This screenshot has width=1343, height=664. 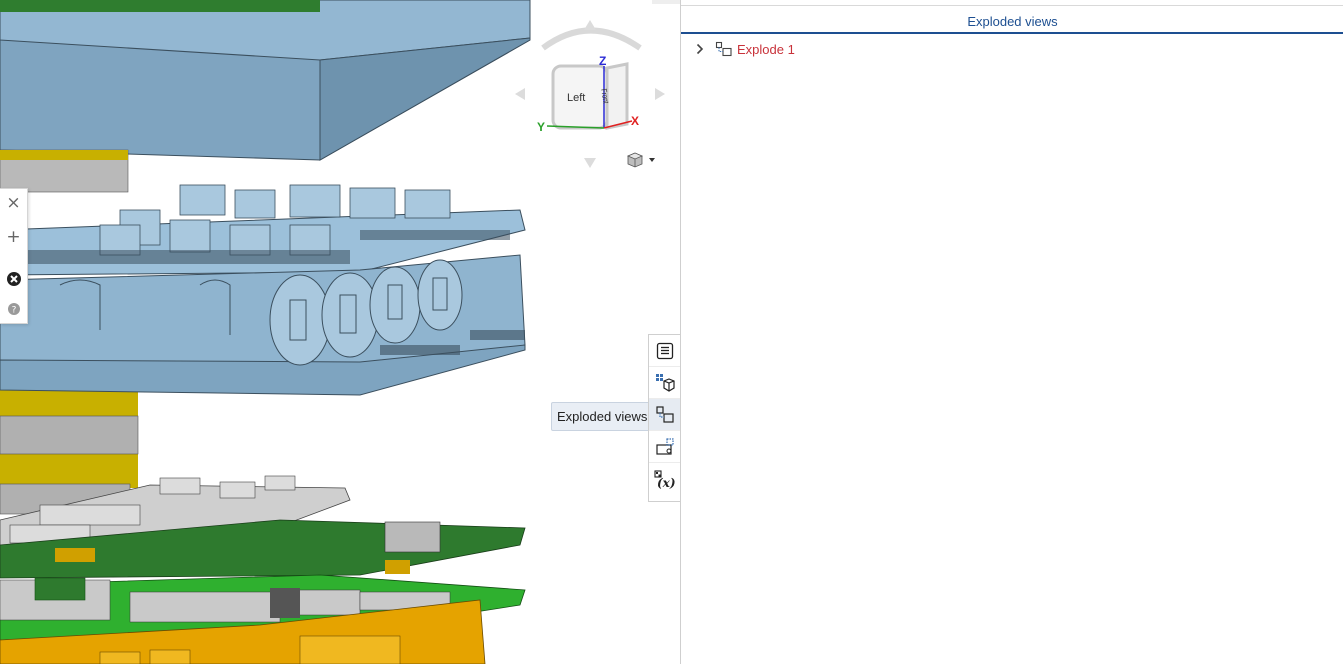 What do you see at coordinates (652, 160) in the screenshot?
I see `chevron-down-icon` at bounding box center [652, 160].